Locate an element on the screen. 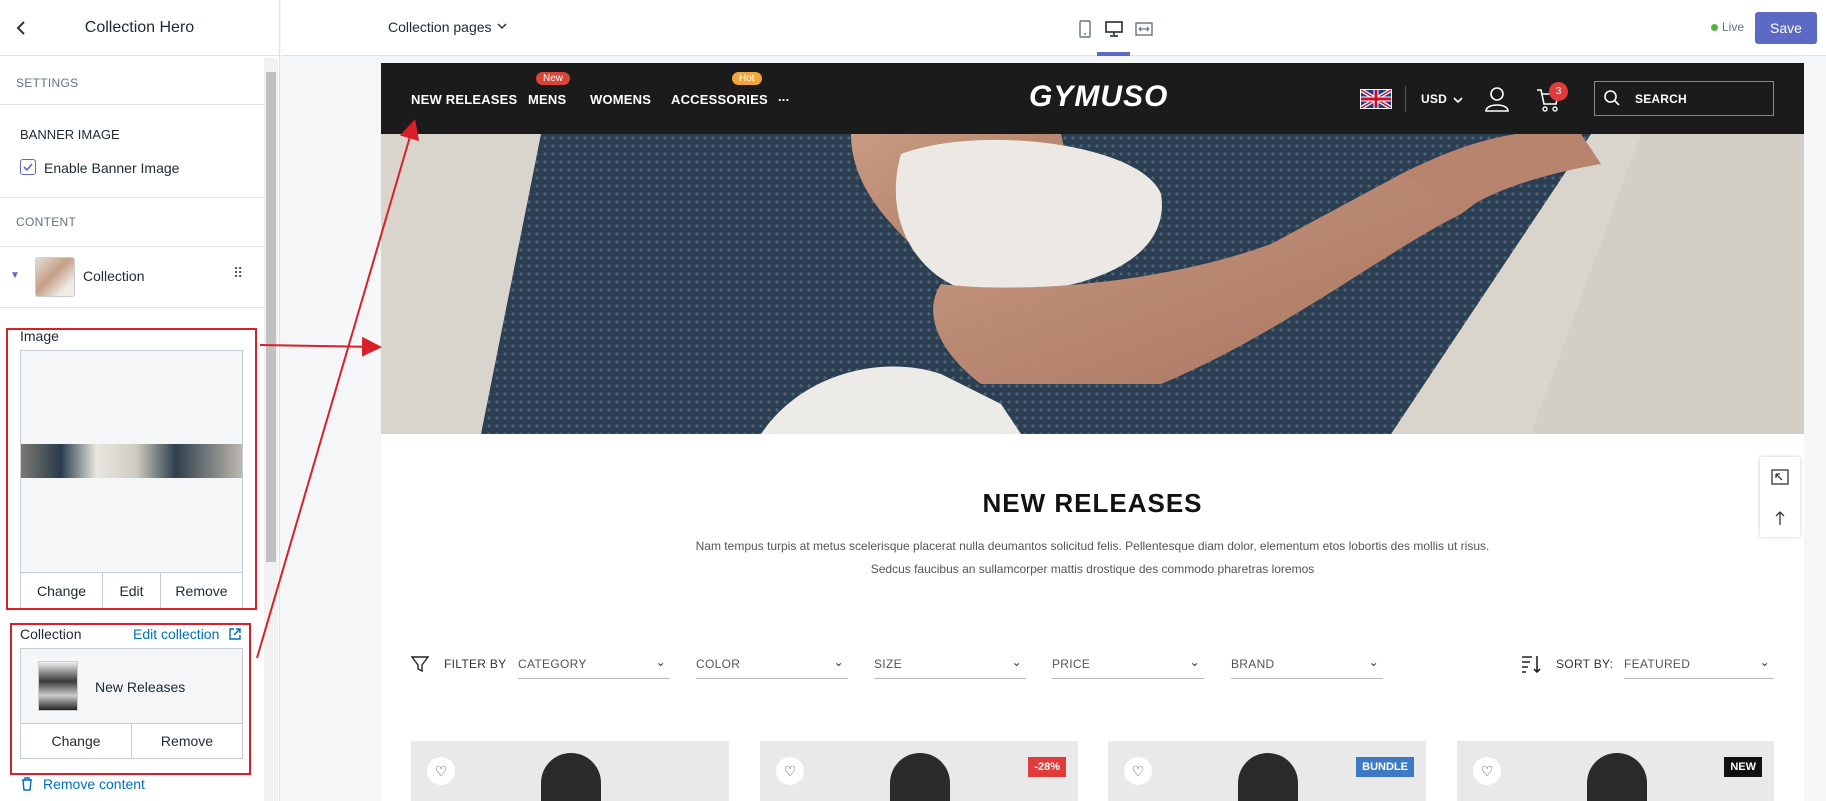 The image size is (1826, 801). product-card: ♡ BUNDLE is located at coordinates (1267, 771).